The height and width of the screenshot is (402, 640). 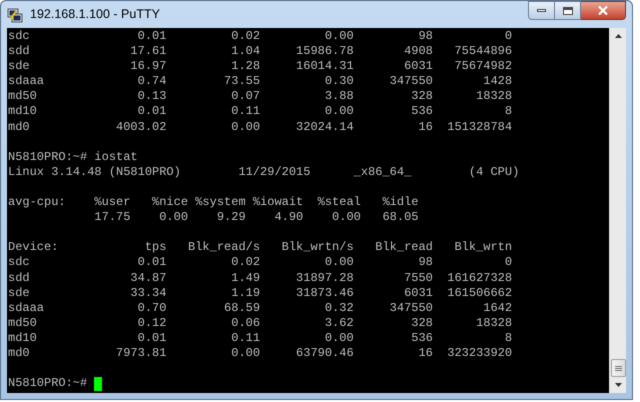 I want to click on terminal-output-line: sdaaa 0.74 73.55 0.30 347550 1428, so click(x=260, y=81).